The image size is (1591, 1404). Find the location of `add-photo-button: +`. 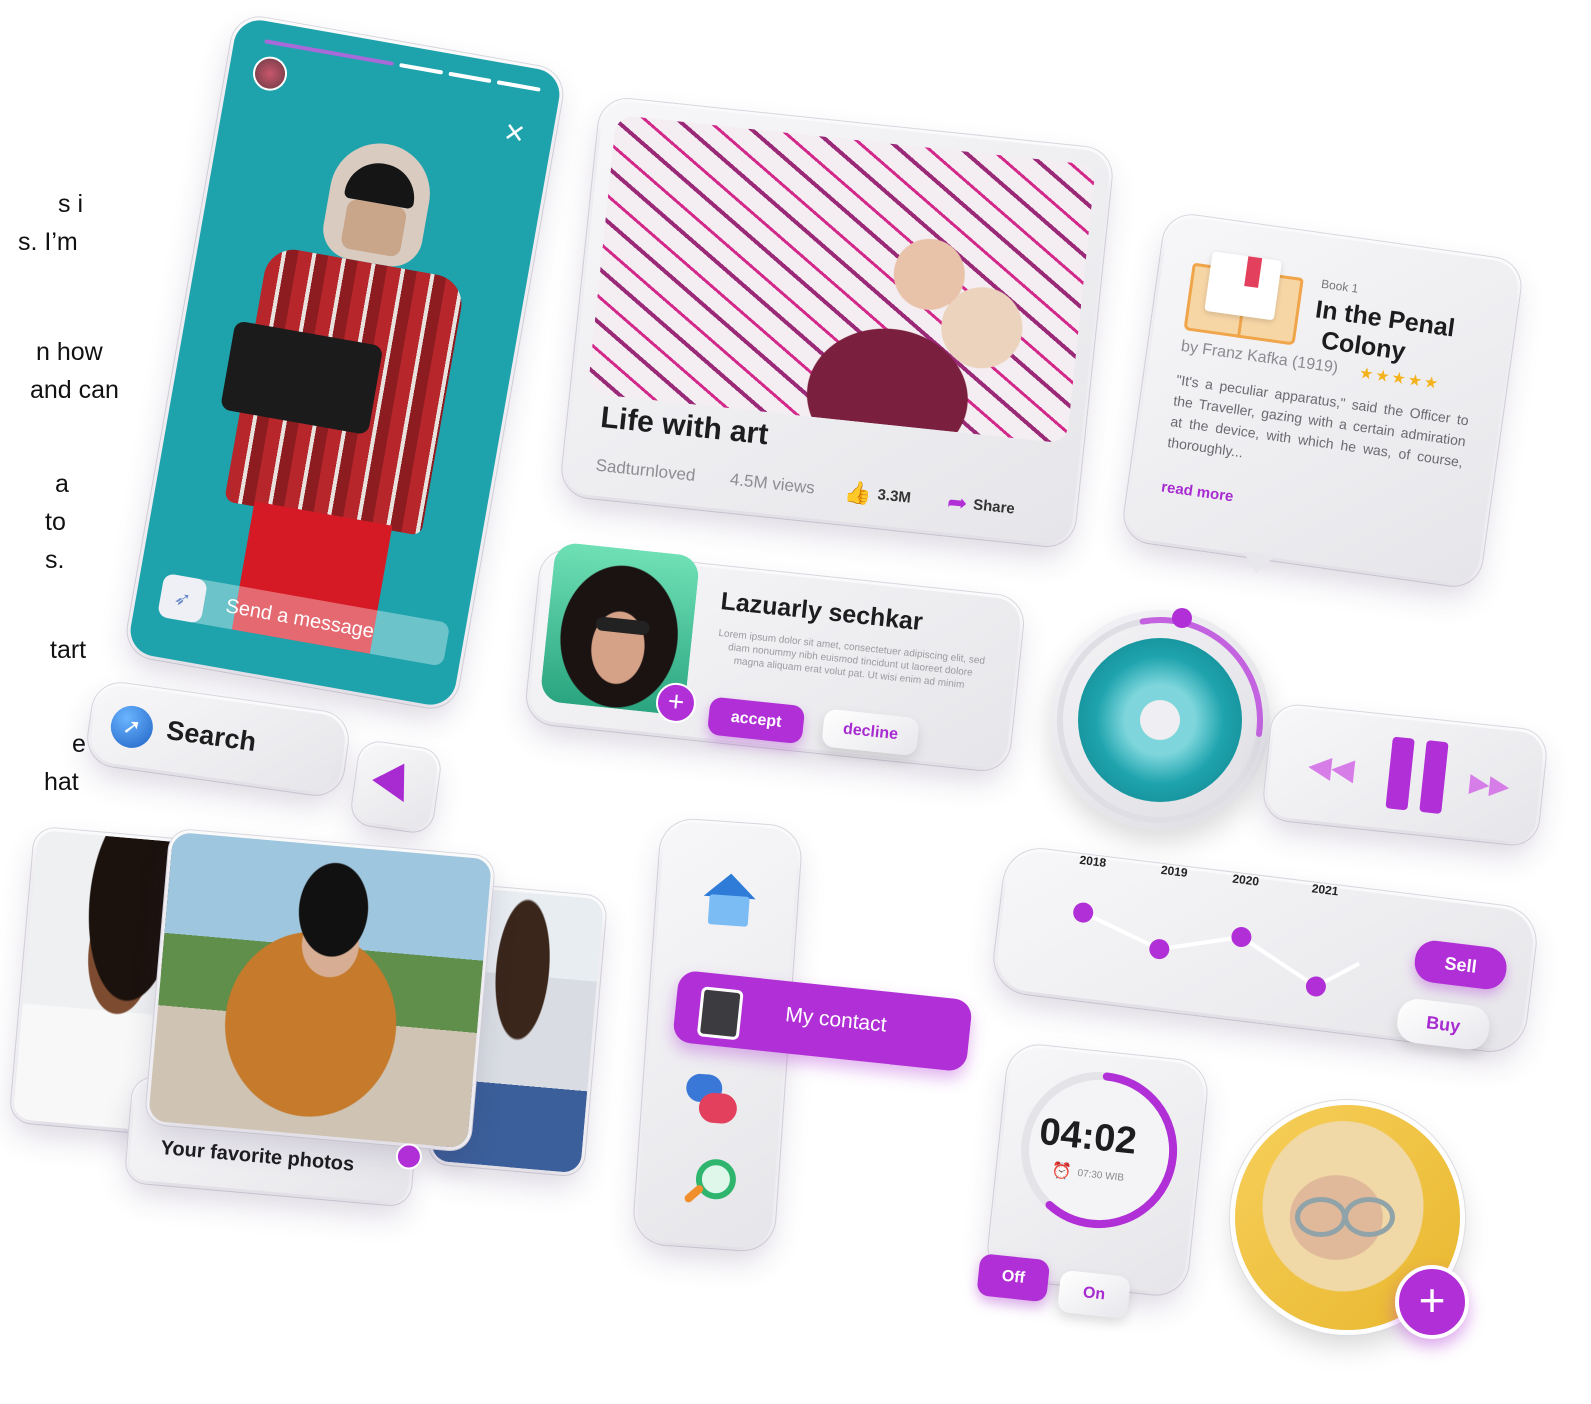

add-photo-button: + is located at coordinates (1432, 1302).